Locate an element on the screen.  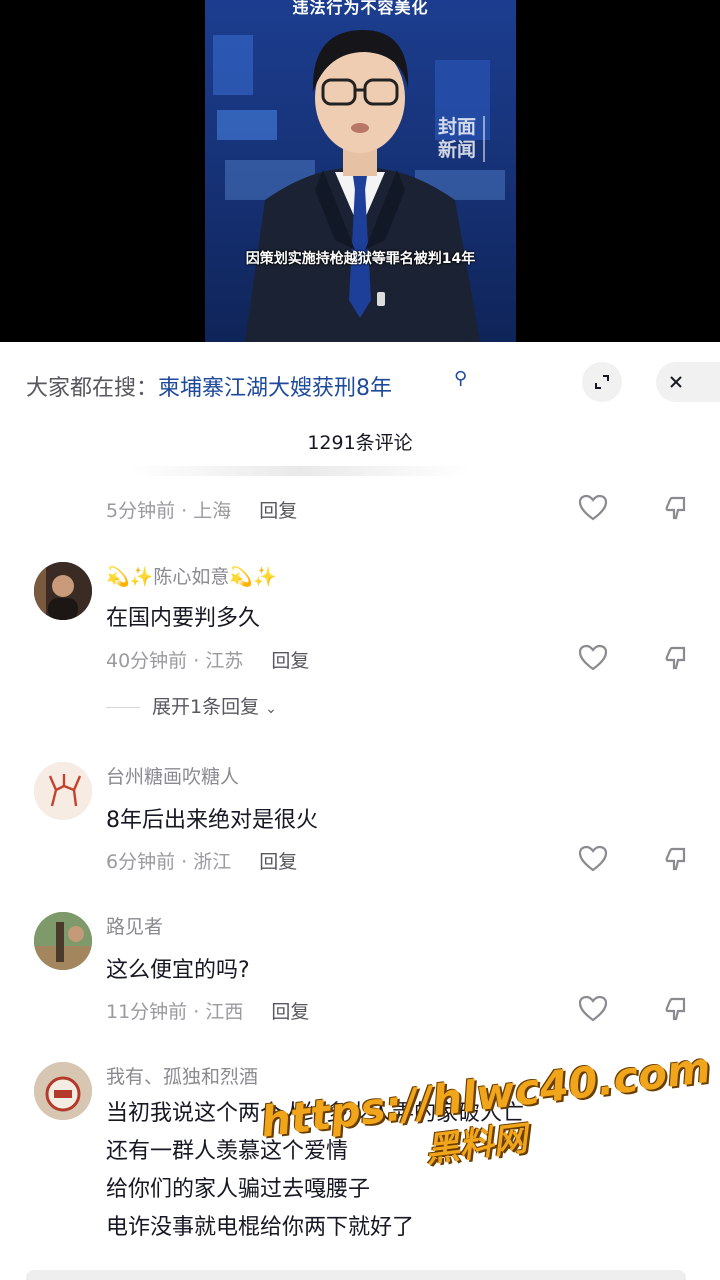
close-icon is located at coordinates (676, 382).